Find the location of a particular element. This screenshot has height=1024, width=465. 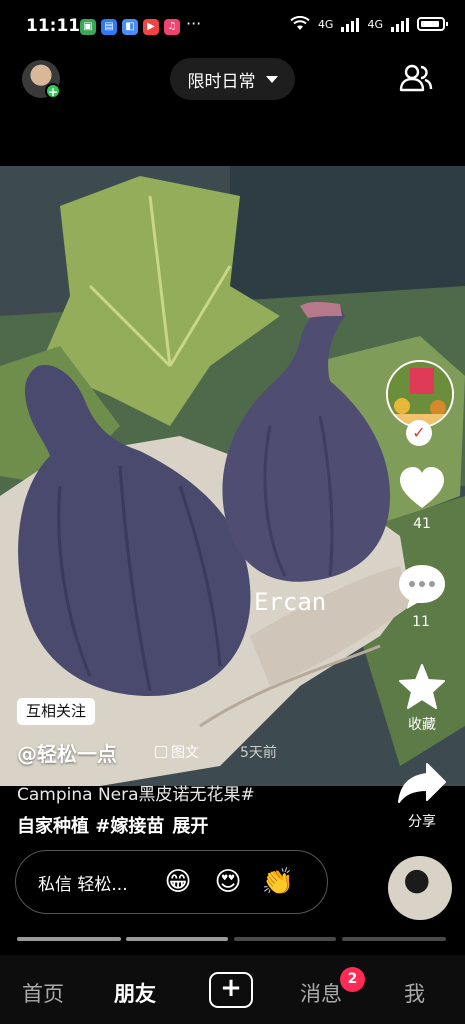

favorite-label: 收藏 is located at coordinates (422, 725).